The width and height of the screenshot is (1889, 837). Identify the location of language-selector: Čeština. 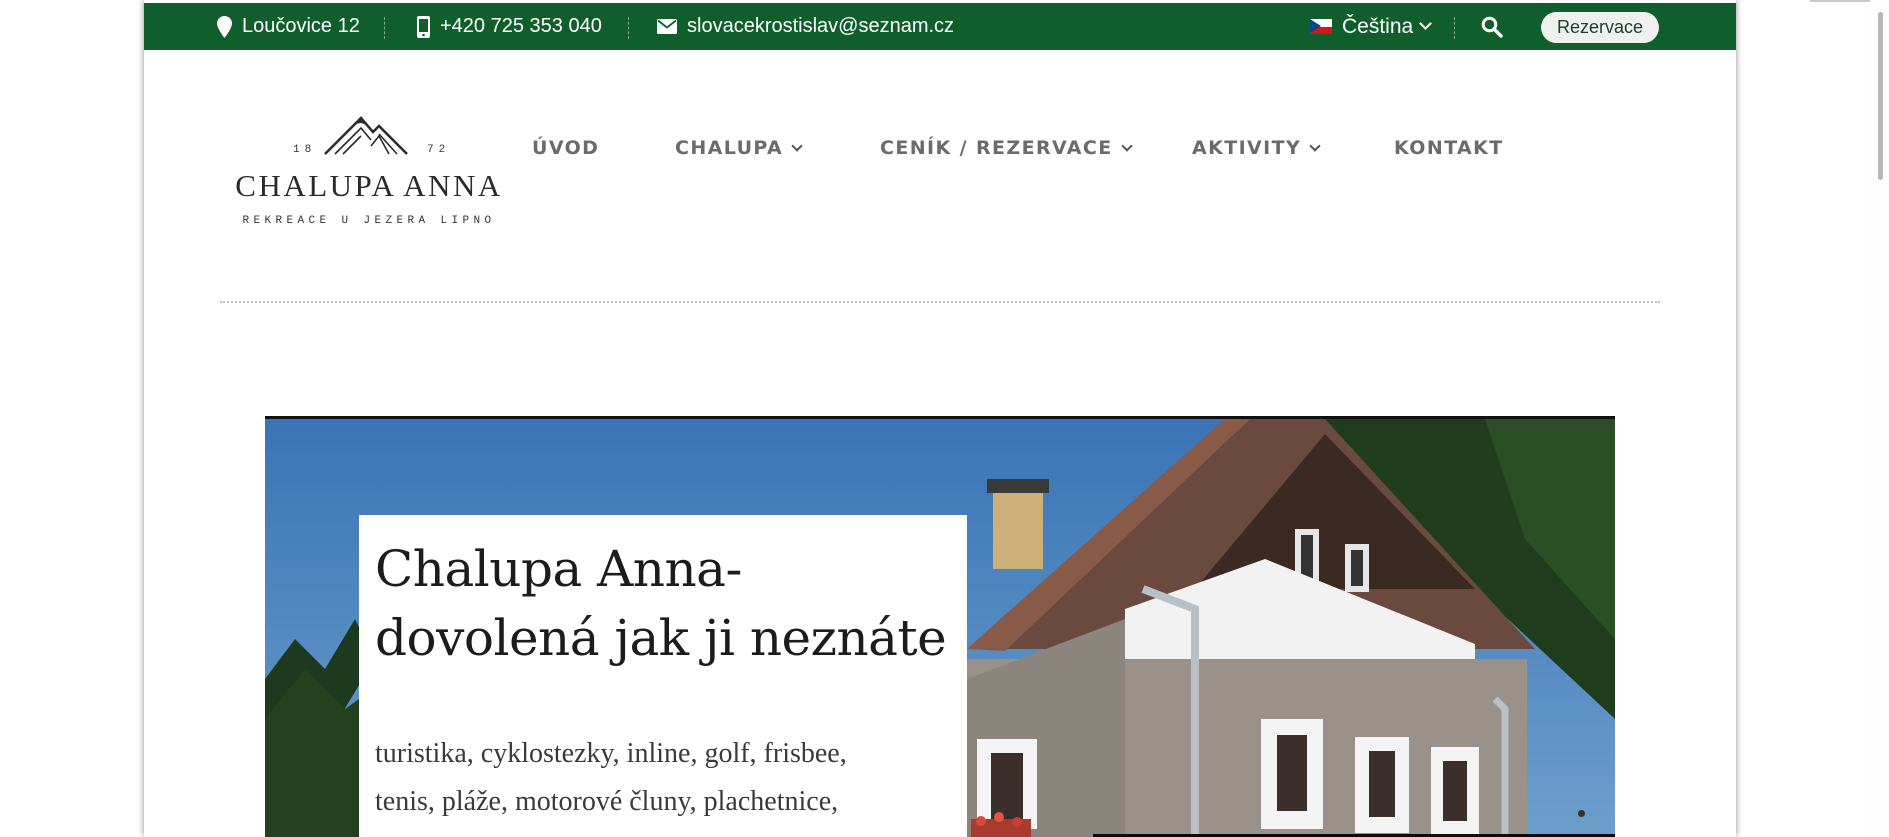
(1371, 26).